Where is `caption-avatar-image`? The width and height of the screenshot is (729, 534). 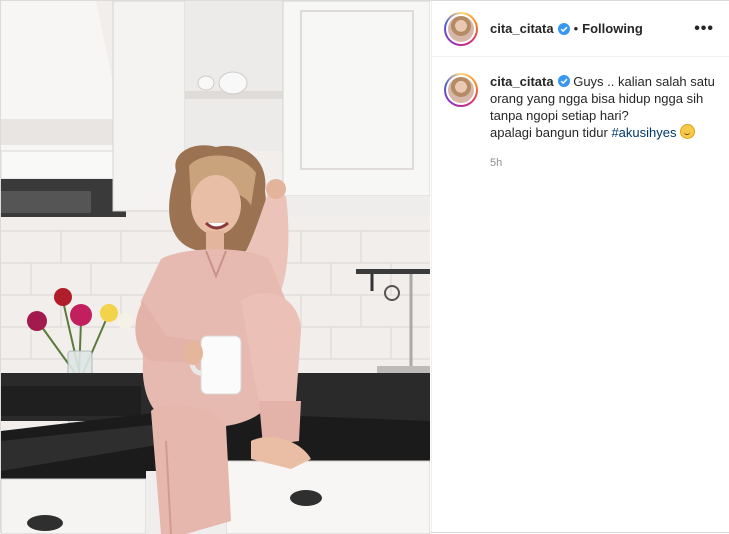
caption-avatar-image is located at coordinates (461, 90).